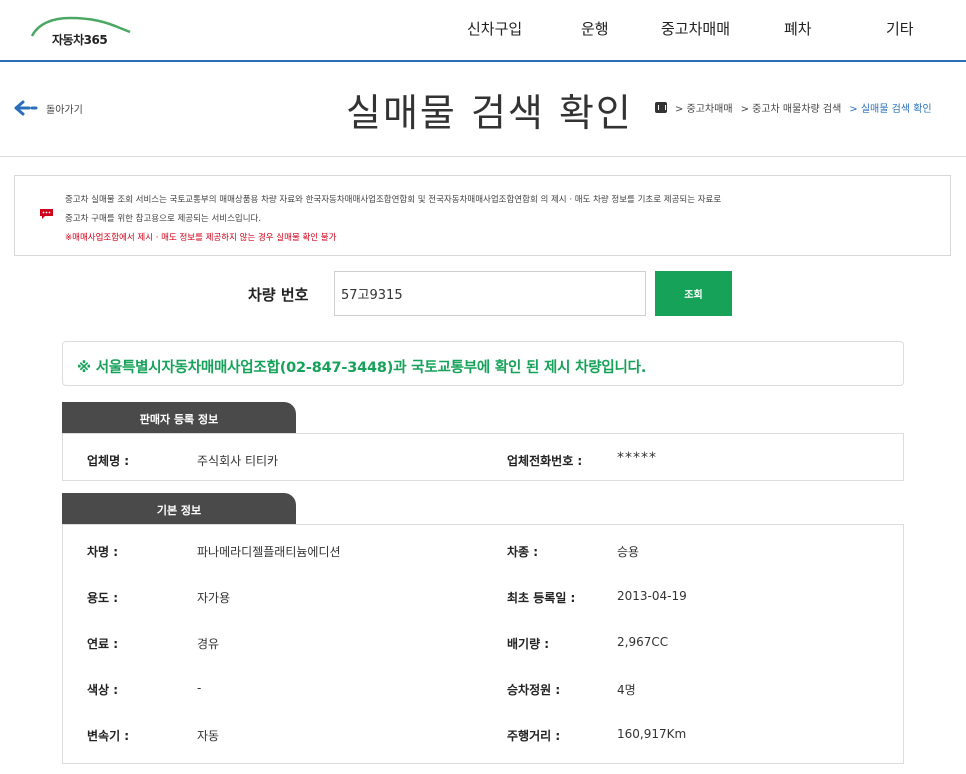 The image size is (966, 774). Describe the element at coordinates (693, 293) in the screenshot. I see `search-button: 조회` at that location.